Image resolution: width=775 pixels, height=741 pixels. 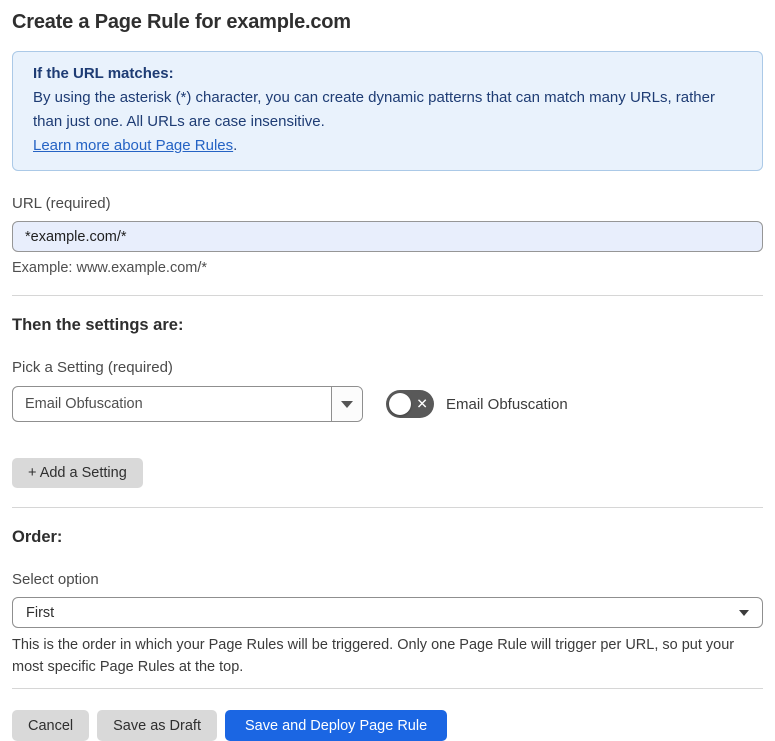 What do you see at coordinates (92, 367) in the screenshot?
I see `pick-setting-label: Pick a Setting (required)` at bounding box center [92, 367].